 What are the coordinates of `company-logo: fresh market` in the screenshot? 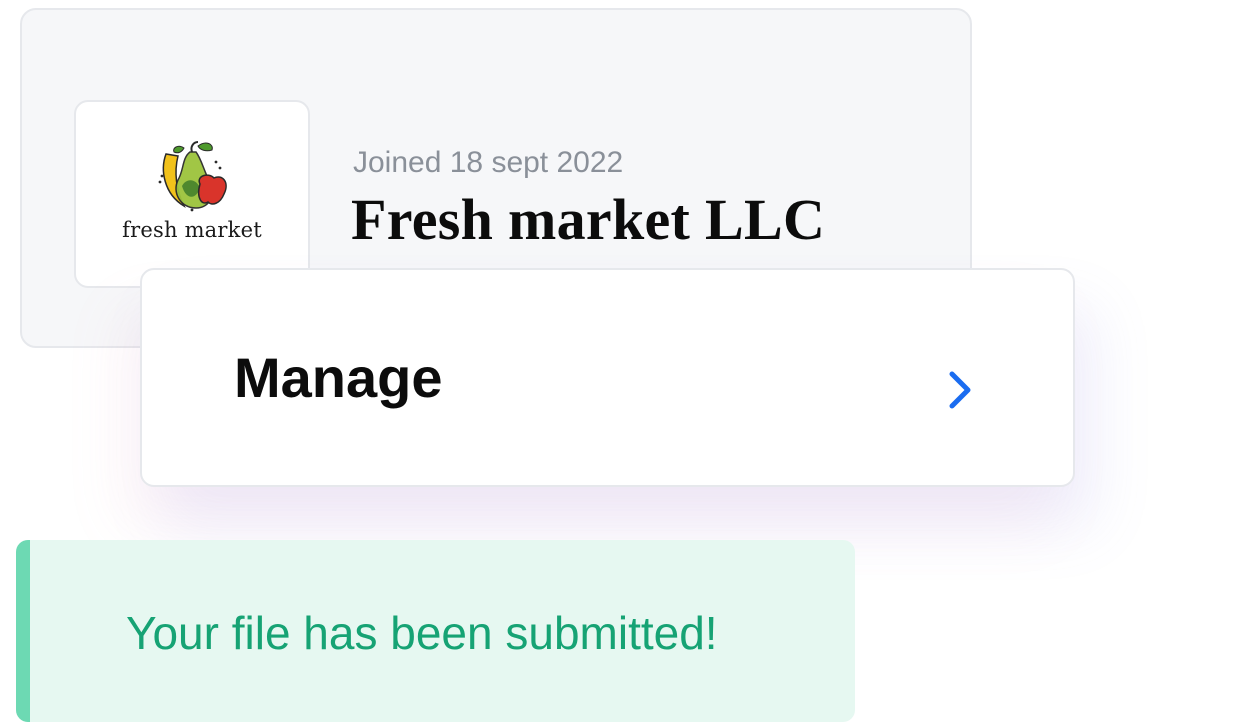 It's located at (192, 194).